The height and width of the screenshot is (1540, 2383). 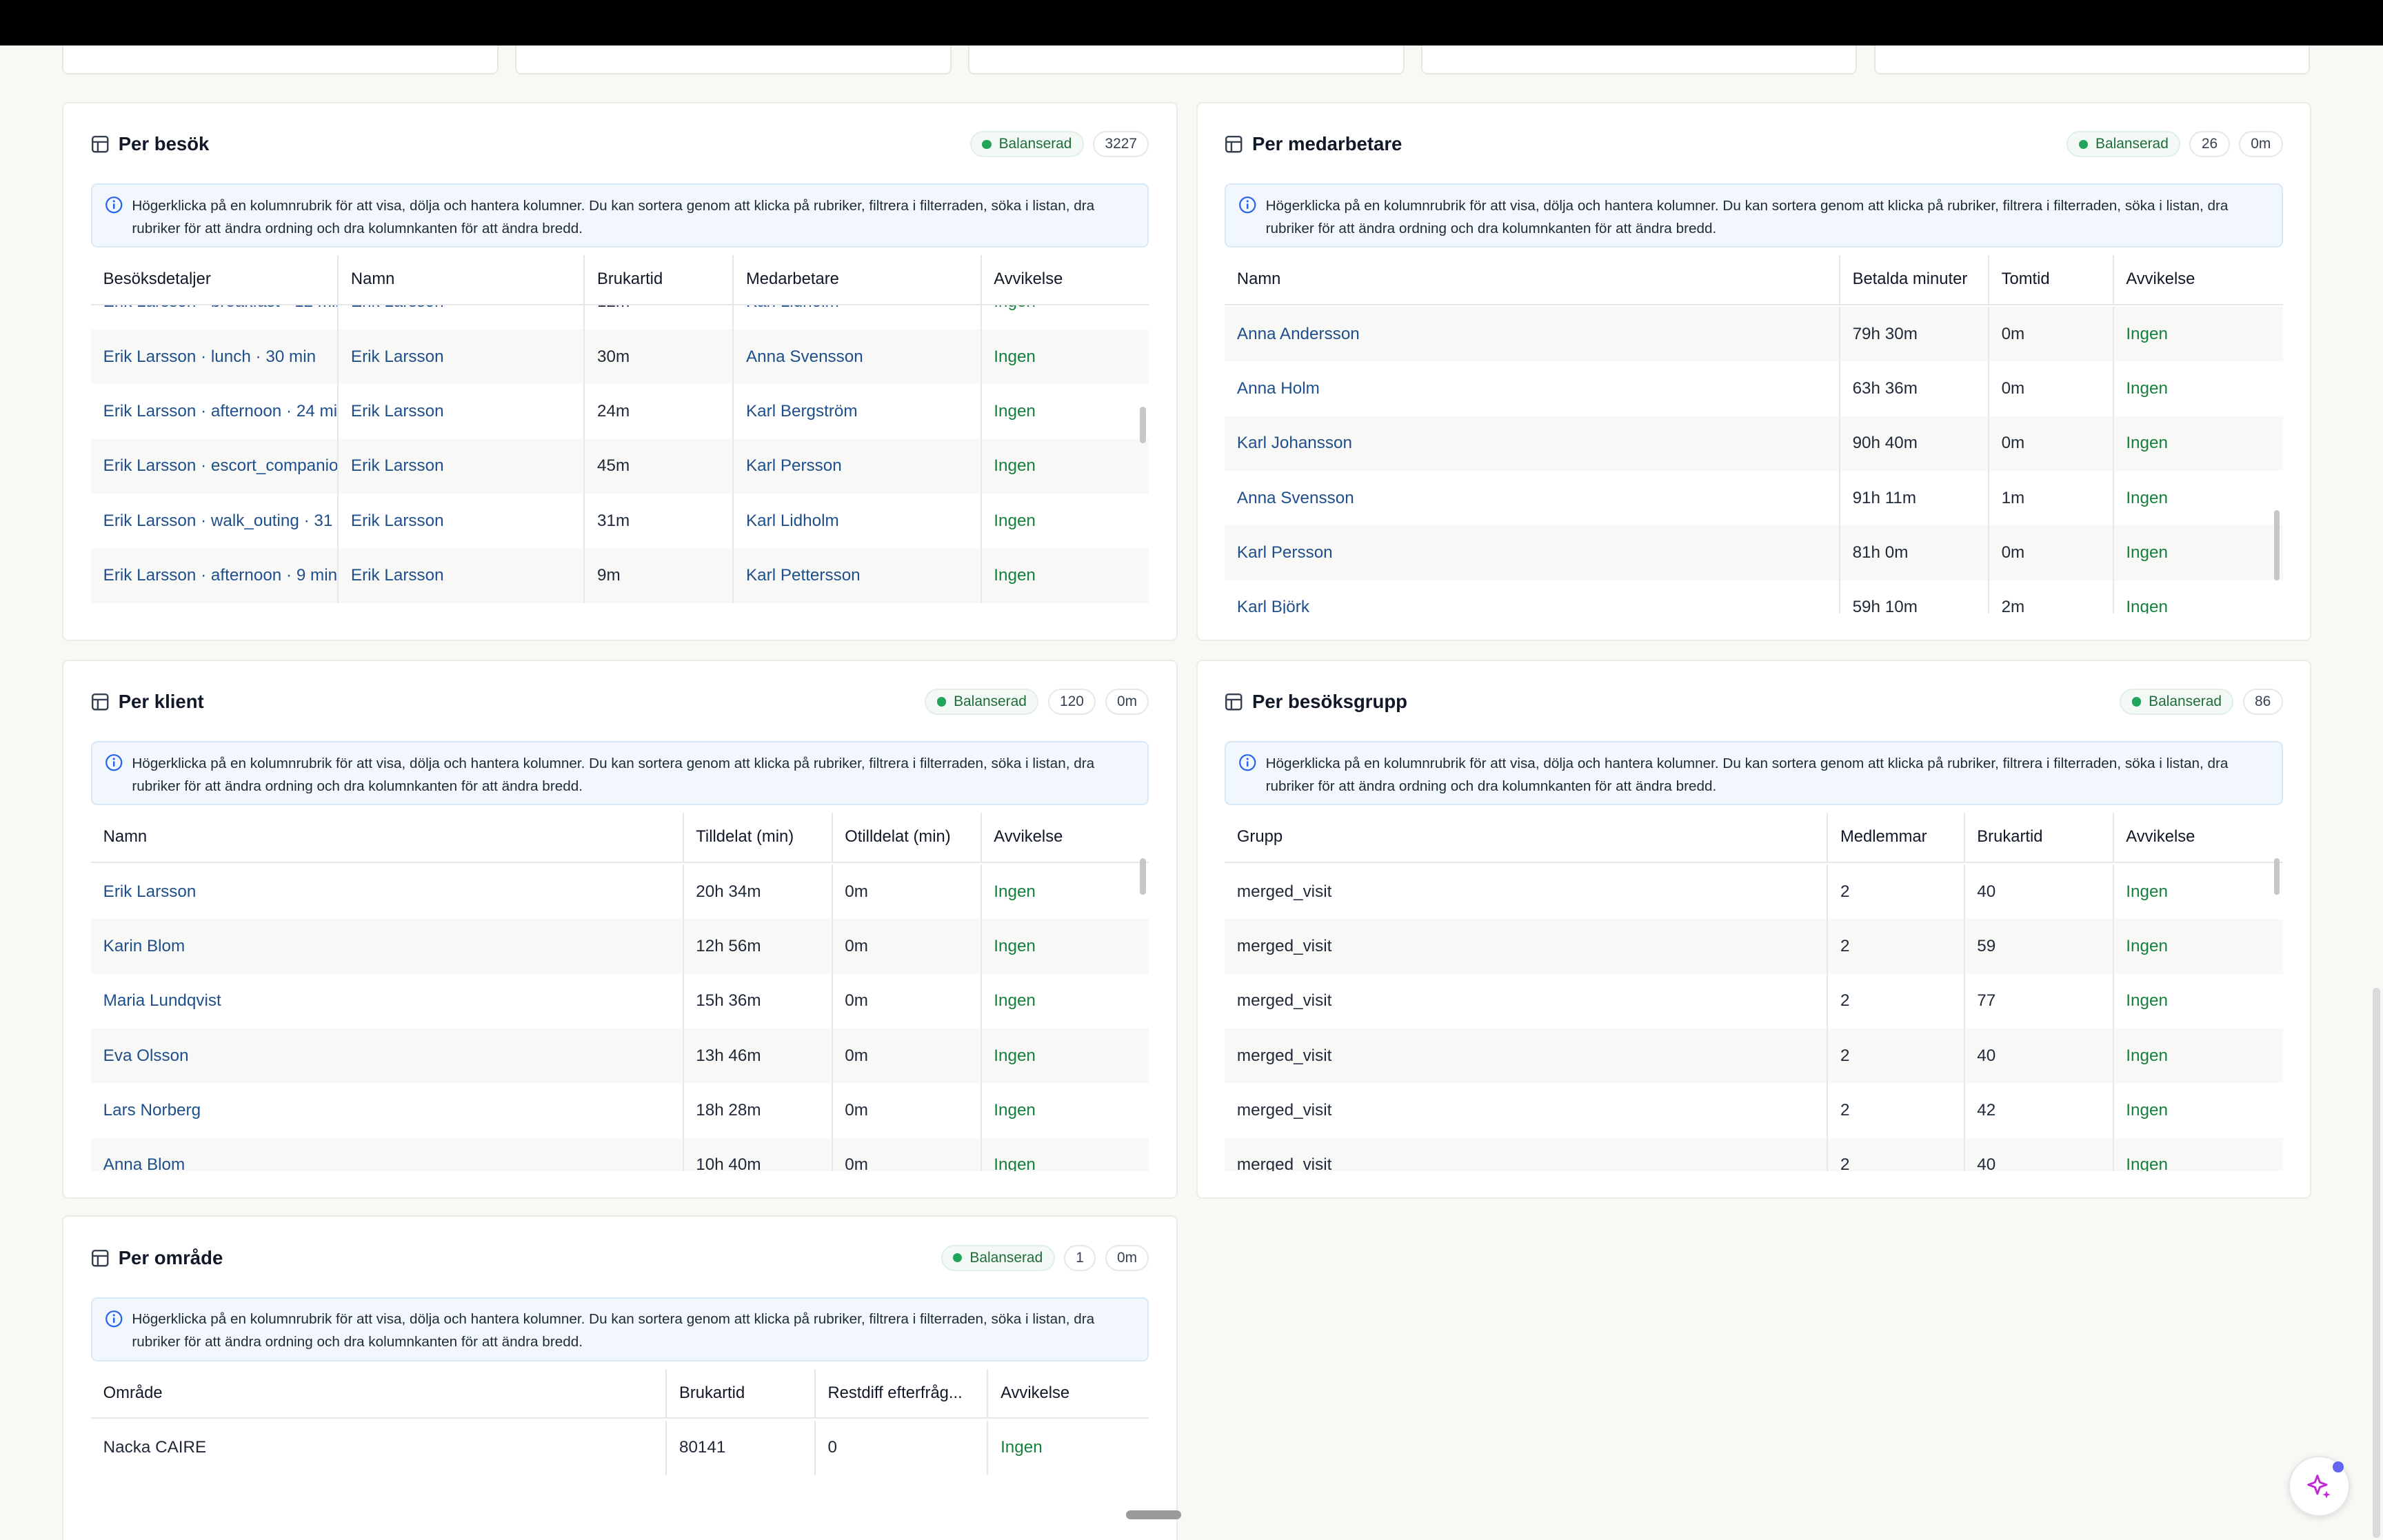 What do you see at coordinates (215, 466) in the screenshot?
I see `cell-visit-details: Erik Larsson · escort_companion` at bounding box center [215, 466].